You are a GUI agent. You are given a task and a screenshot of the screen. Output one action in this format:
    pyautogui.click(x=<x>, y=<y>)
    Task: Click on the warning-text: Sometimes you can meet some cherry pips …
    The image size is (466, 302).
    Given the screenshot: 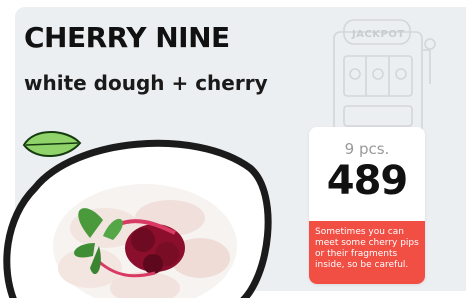 What is the action you would take?
    pyautogui.click(x=367, y=252)
    